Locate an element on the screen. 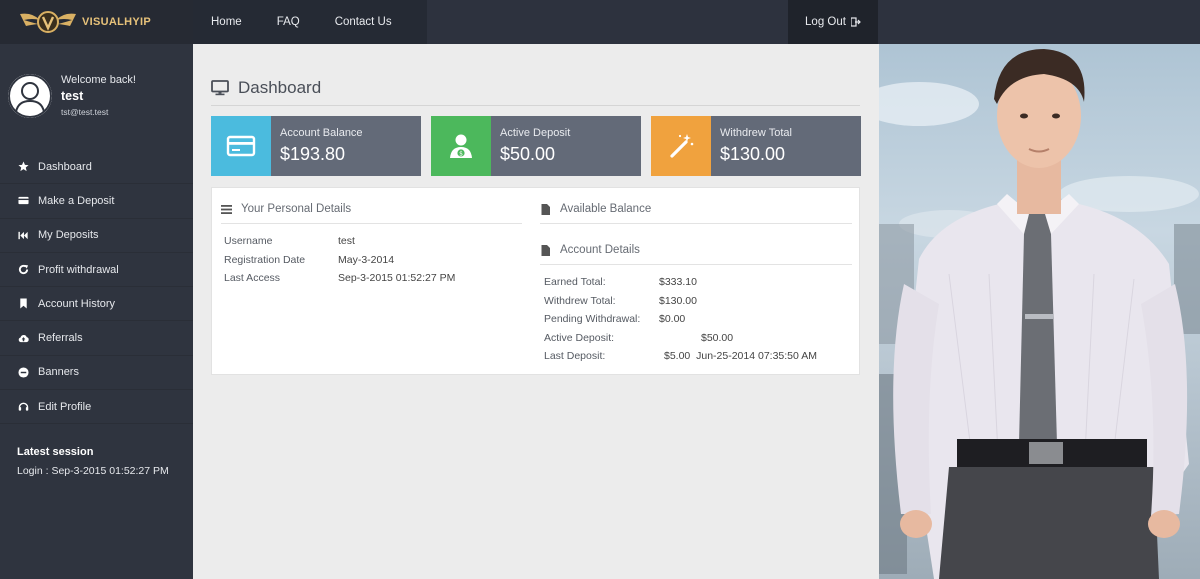 The height and width of the screenshot is (579, 1200). logout-button: Log Out is located at coordinates (833, 22).